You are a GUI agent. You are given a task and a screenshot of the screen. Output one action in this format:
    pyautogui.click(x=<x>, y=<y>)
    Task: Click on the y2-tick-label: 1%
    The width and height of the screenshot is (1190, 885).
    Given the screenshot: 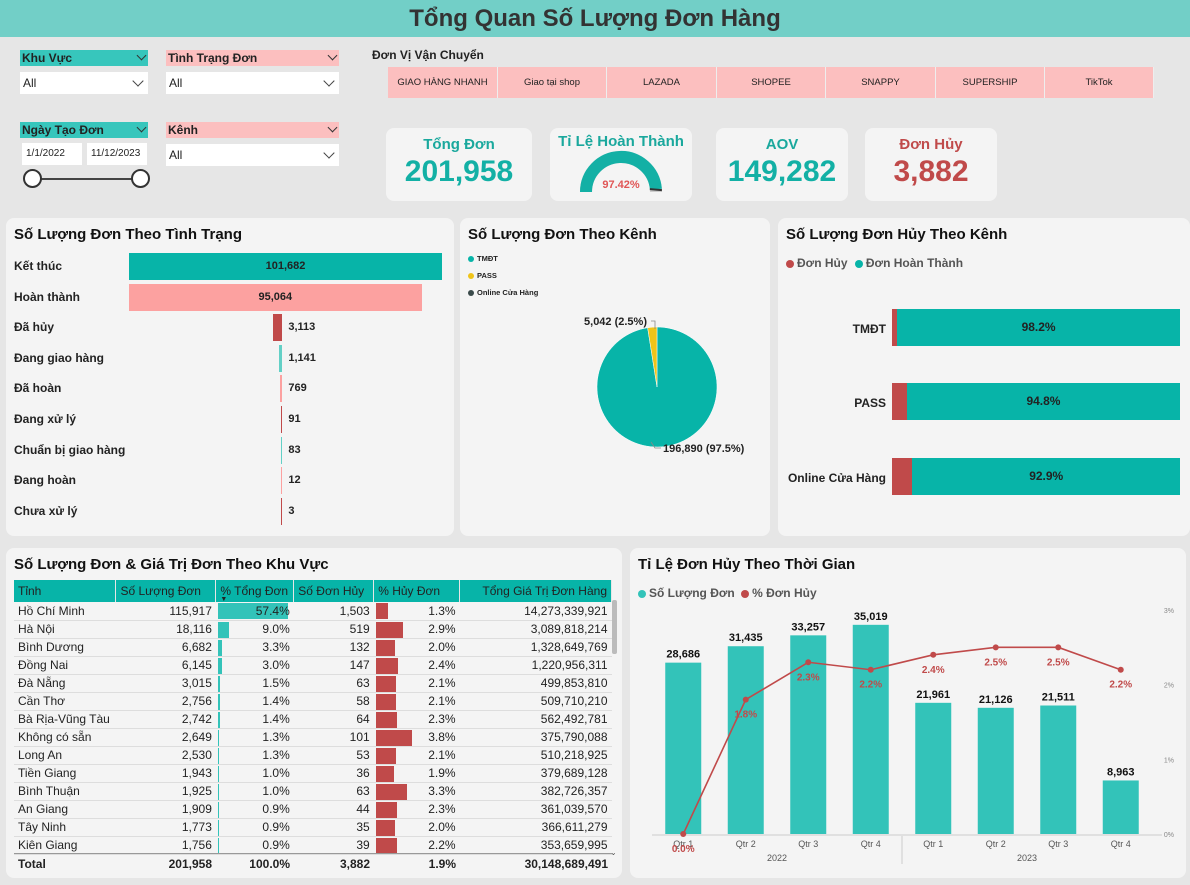 What is the action you would take?
    pyautogui.click(x=1169, y=760)
    